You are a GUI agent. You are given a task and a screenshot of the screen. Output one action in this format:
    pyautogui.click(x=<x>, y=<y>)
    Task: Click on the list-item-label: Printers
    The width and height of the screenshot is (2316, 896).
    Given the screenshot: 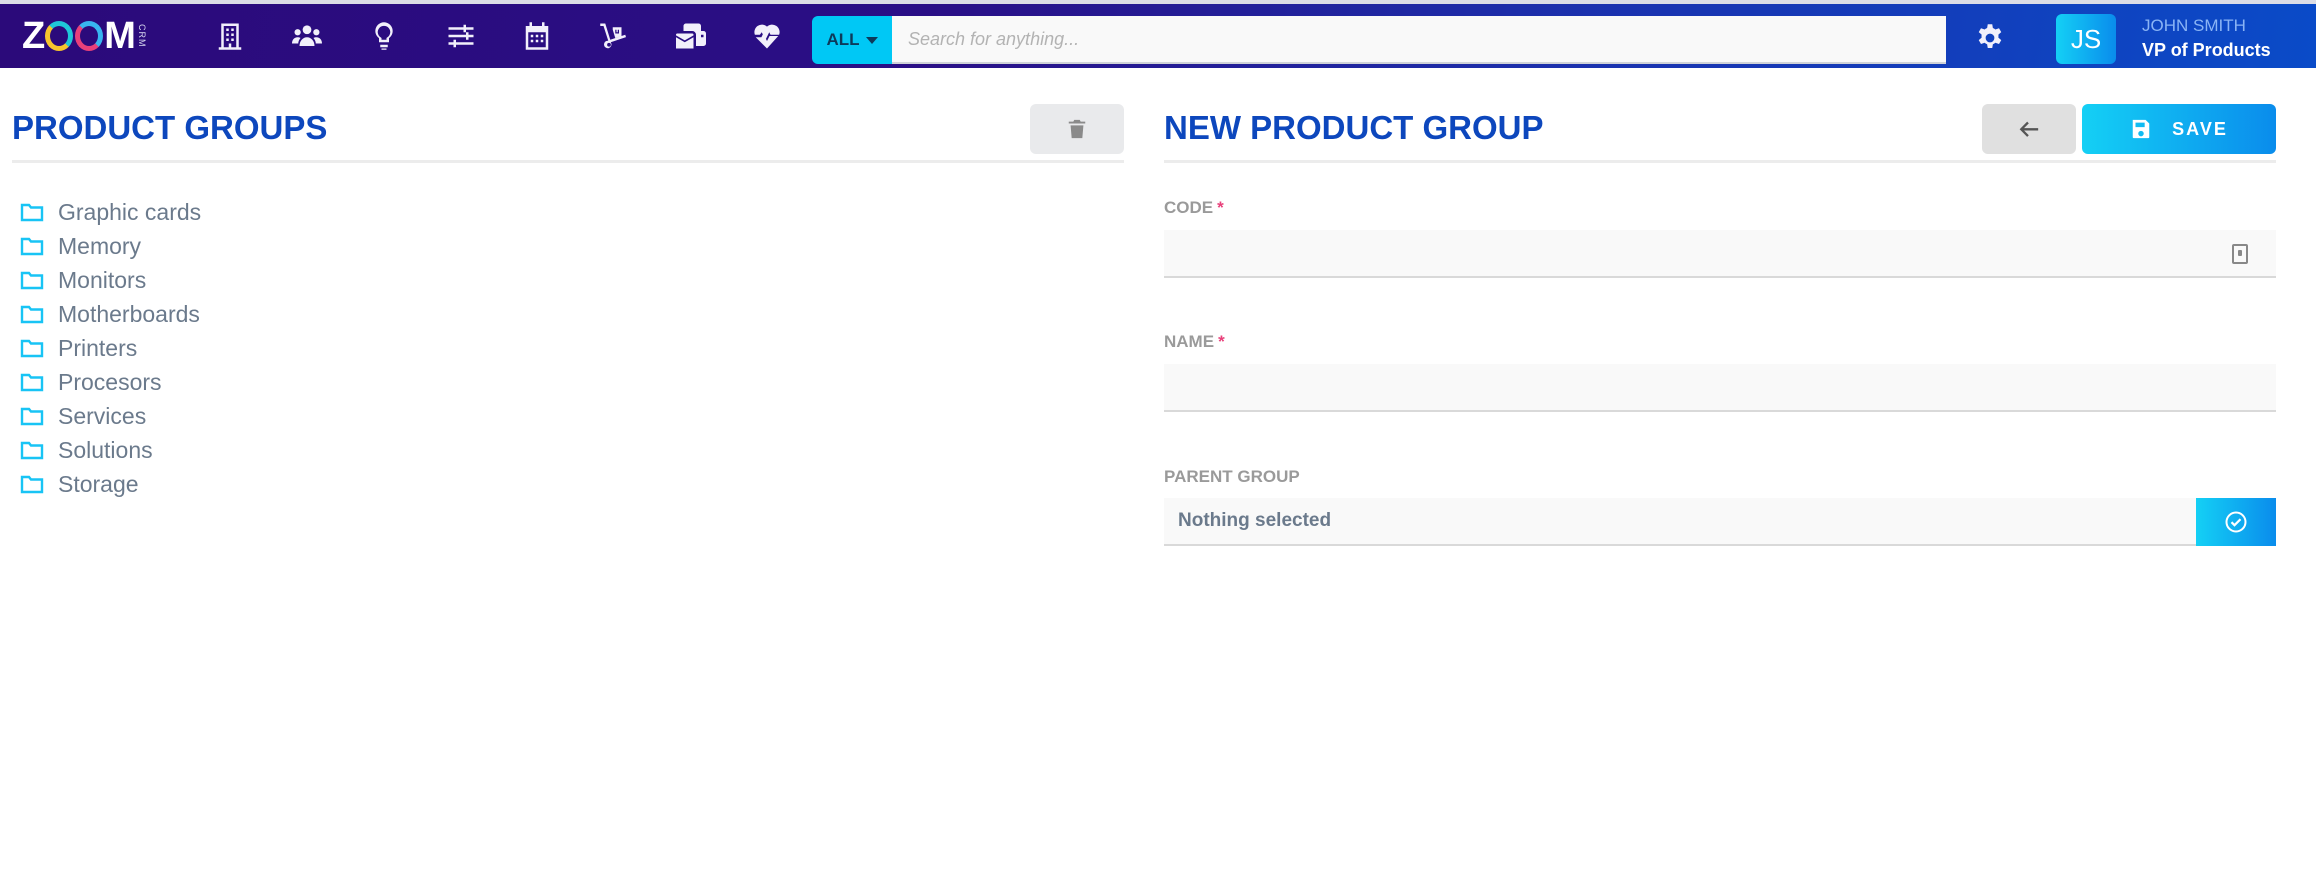 What is the action you would take?
    pyautogui.click(x=98, y=347)
    